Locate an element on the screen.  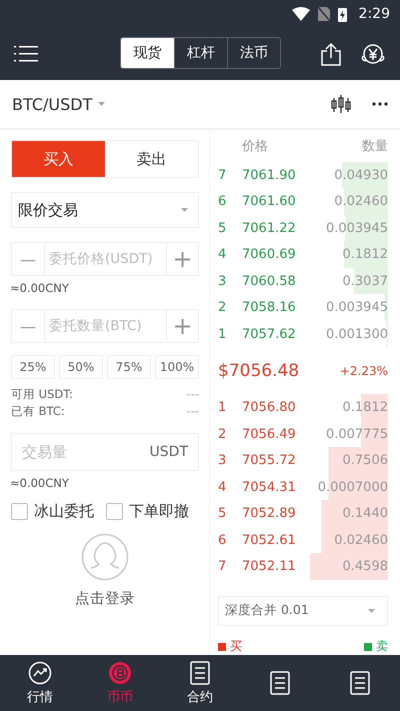
amount: 0.007775 is located at coordinates (357, 434).